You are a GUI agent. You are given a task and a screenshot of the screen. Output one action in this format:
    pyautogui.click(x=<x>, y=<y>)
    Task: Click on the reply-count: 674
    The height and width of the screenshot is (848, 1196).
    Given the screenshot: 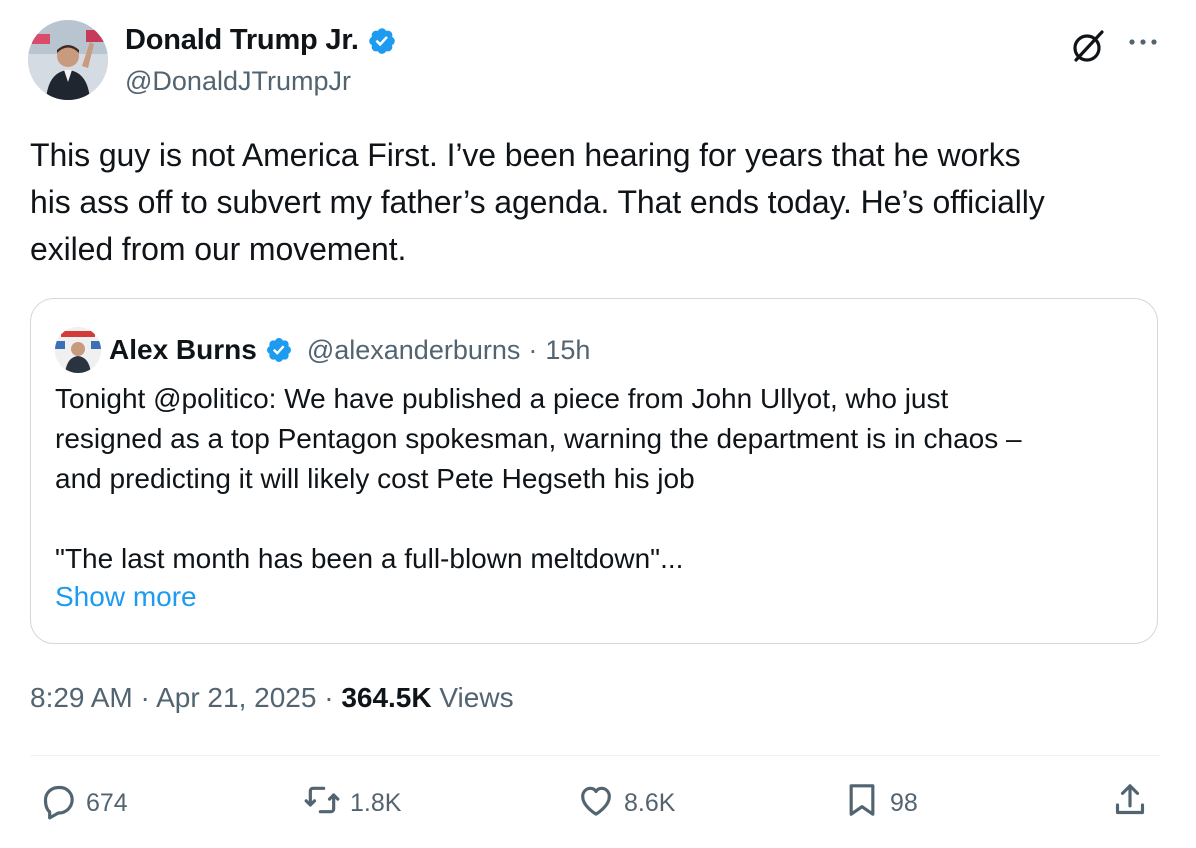 What is the action you would take?
    pyautogui.click(x=107, y=803)
    